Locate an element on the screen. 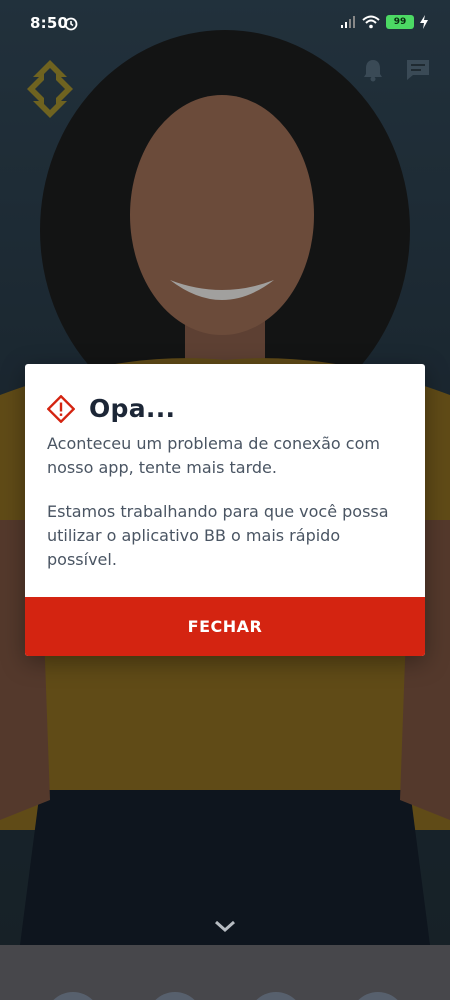 This screenshot has height=1000, width=450. wifi-icon is located at coordinates (371, 22).